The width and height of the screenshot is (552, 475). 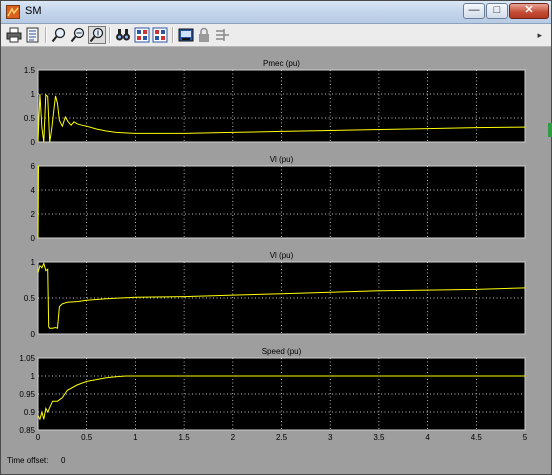 What do you see at coordinates (474, 11) in the screenshot?
I see `minimize-button: —` at bounding box center [474, 11].